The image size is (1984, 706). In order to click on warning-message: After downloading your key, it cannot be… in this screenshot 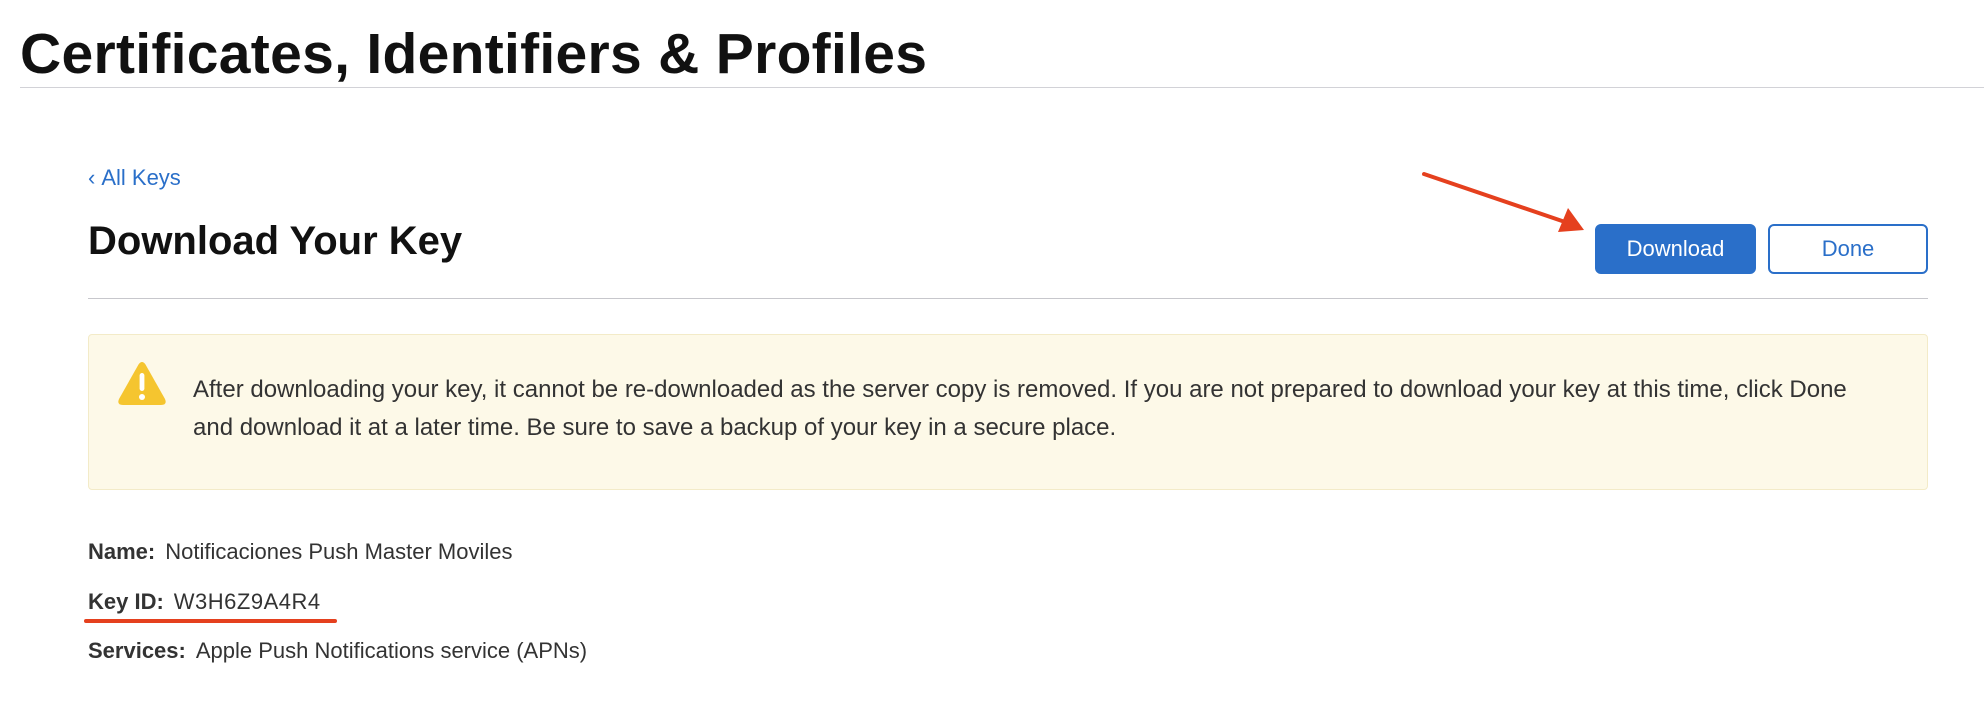, I will do `click(1020, 408)`.